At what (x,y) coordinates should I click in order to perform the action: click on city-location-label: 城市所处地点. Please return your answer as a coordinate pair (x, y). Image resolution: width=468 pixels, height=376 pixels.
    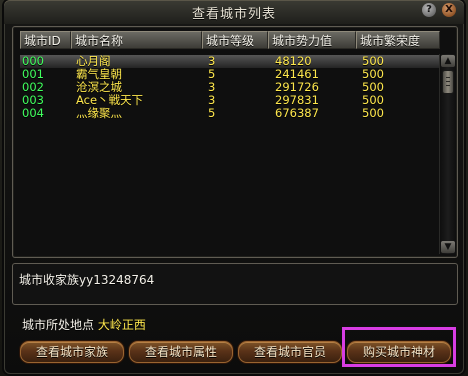
    Looking at the image, I should click on (58, 325).